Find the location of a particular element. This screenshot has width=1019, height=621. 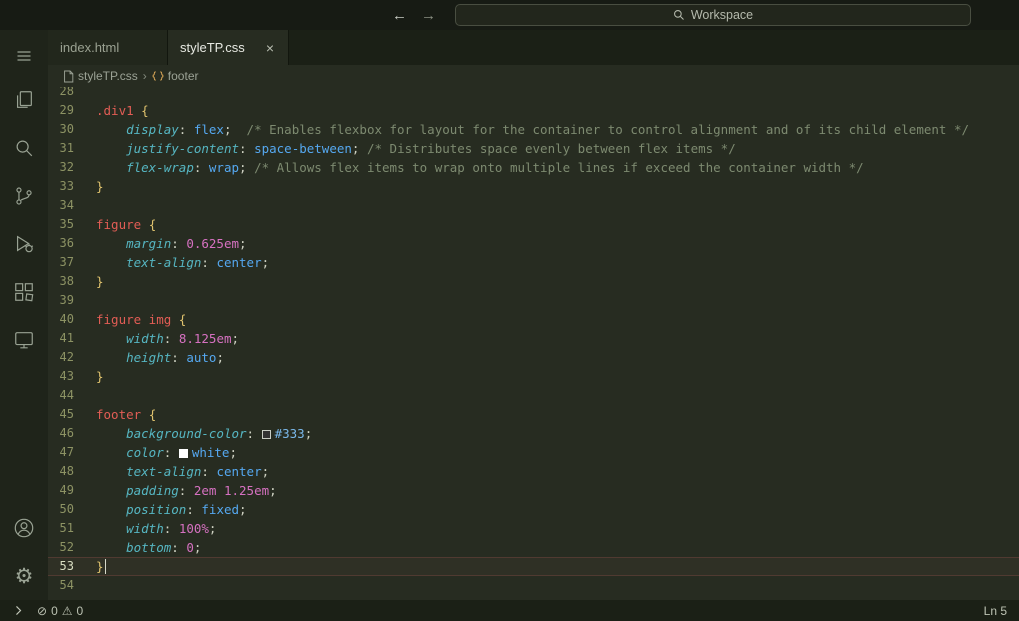

line-number: 33 is located at coordinates (72, 186).